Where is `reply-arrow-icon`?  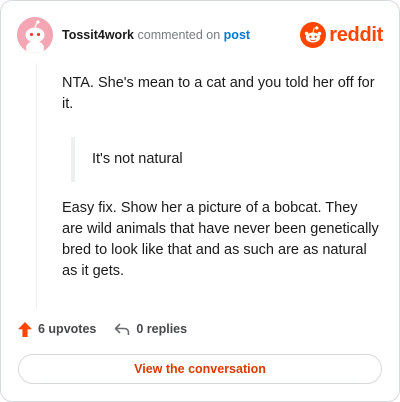 reply-arrow-icon is located at coordinates (122, 329).